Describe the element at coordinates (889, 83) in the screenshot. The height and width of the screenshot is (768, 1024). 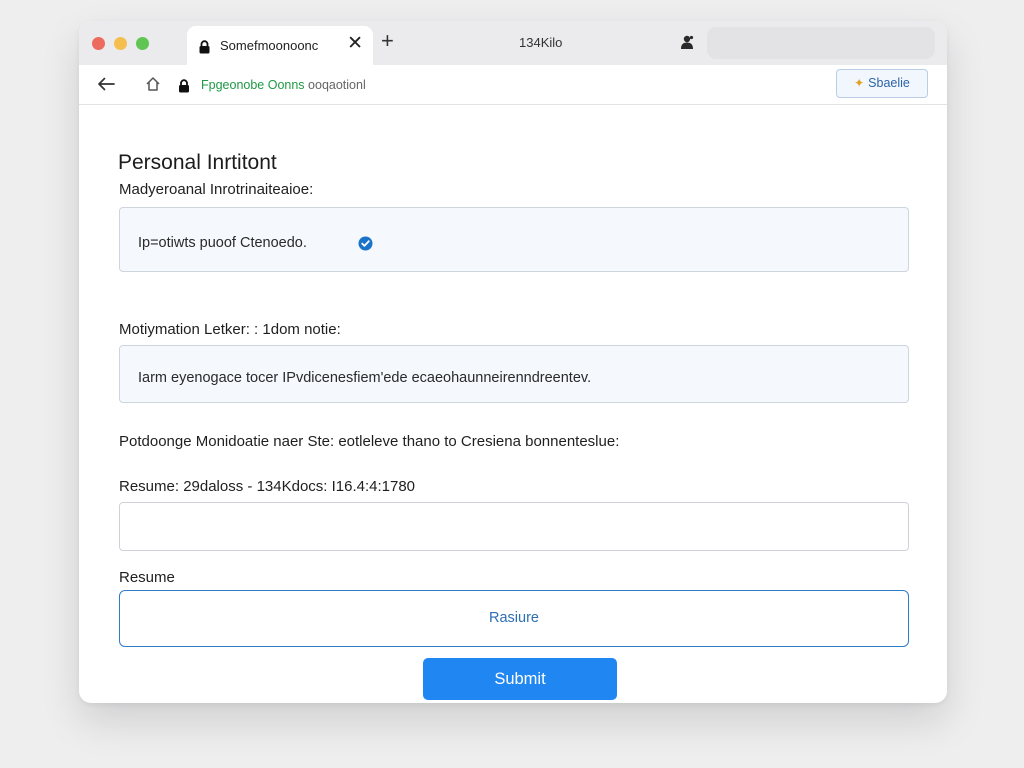
I see `share-label: Sbaelie` at that location.